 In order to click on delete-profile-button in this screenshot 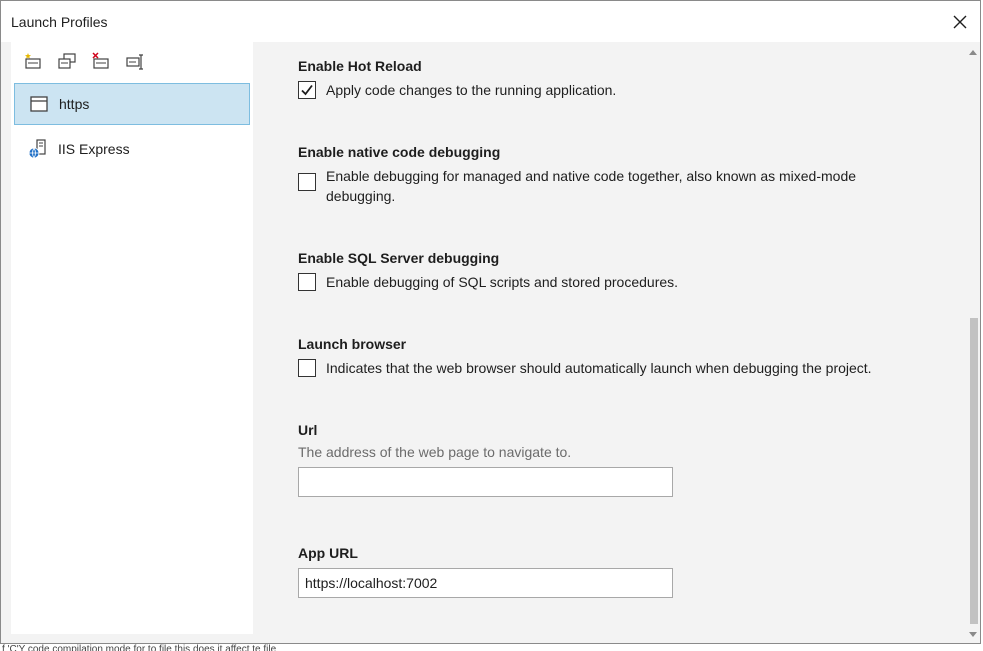, I will do `click(101, 61)`.